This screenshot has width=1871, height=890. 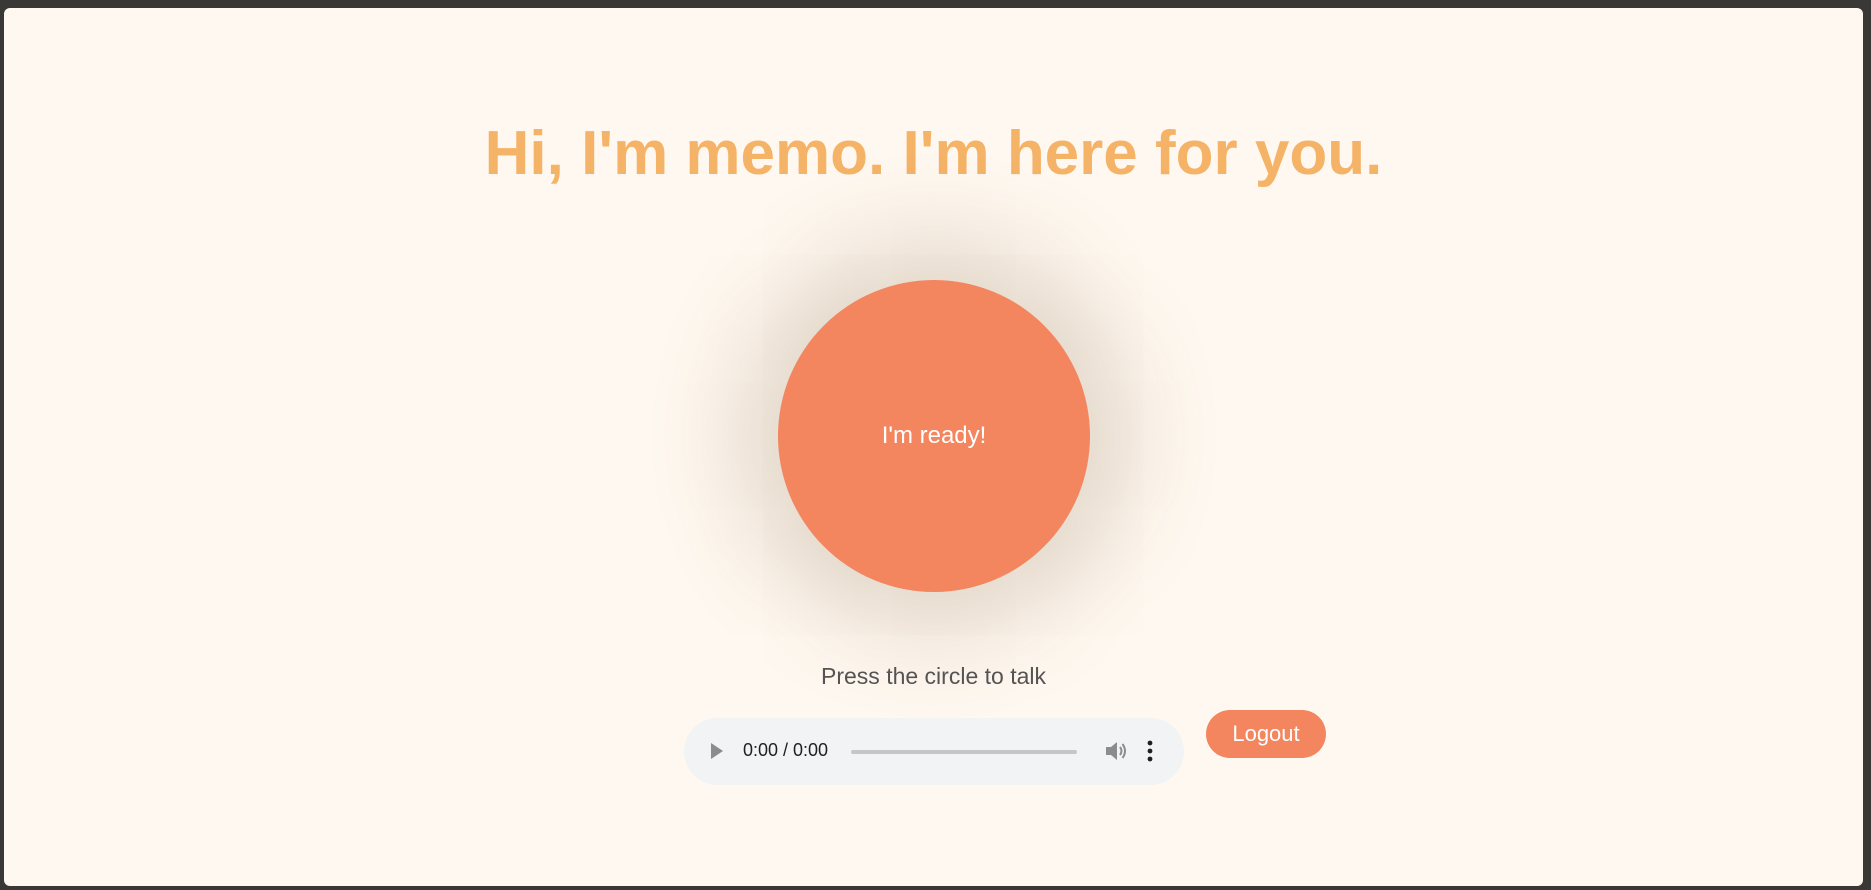 What do you see at coordinates (1150, 751) in the screenshot?
I see `more-vertical-icon` at bounding box center [1150, 751].